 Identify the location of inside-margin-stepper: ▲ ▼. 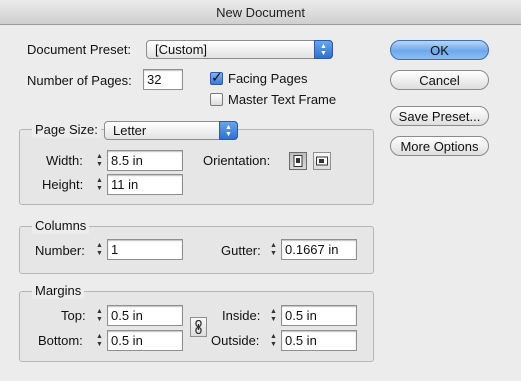
(273, 315).